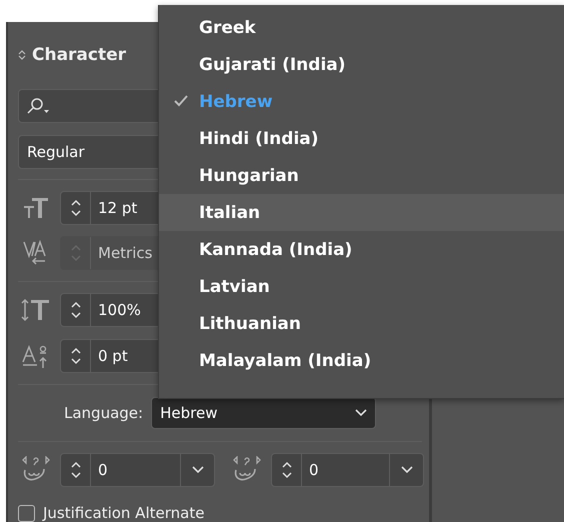 The width and height of the screenshot is (564, 522). Describe the element at coordinates (361, 138) in the screenshot. I see `menu-item: Hindi (India)` at that location.